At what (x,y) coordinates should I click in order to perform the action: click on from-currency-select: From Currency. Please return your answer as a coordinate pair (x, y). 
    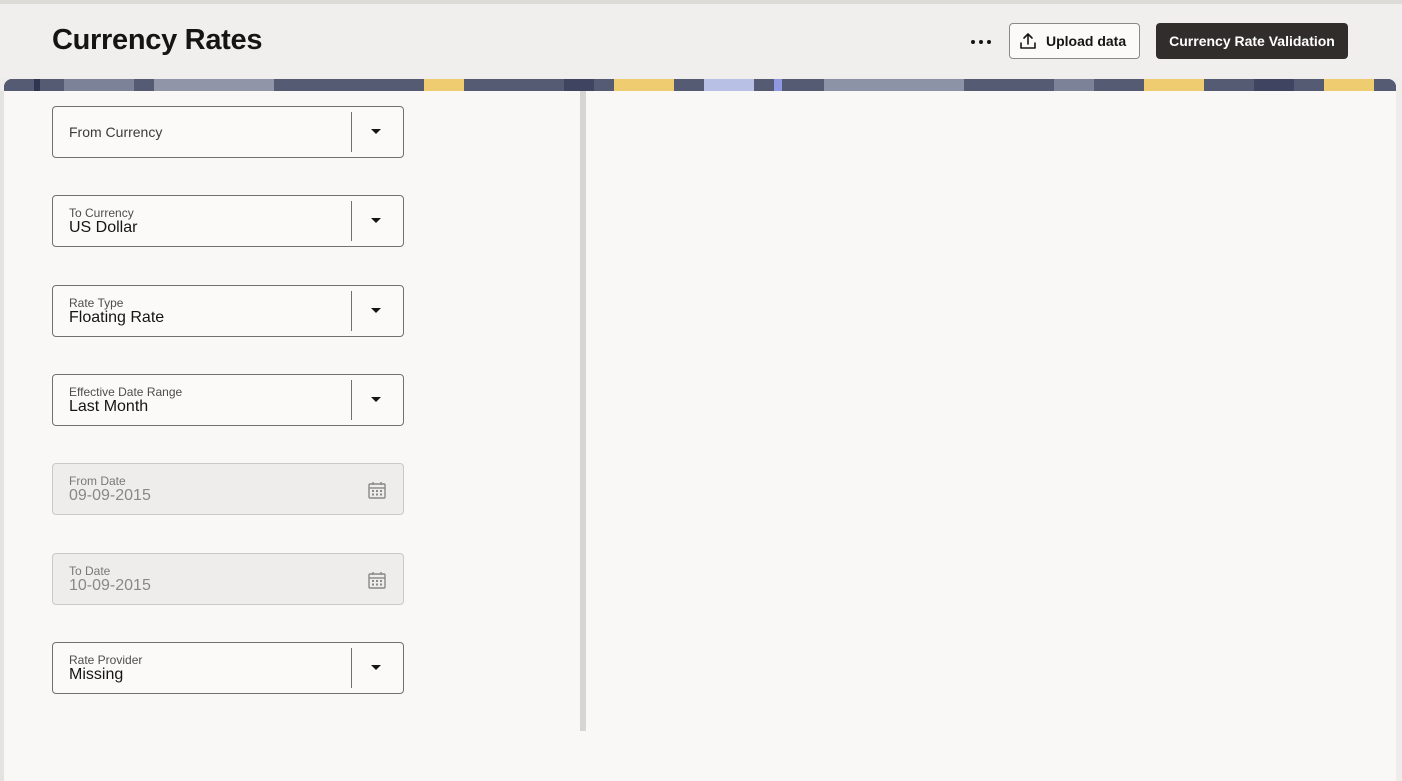
    Looking at the image, I should click on (228, 132).